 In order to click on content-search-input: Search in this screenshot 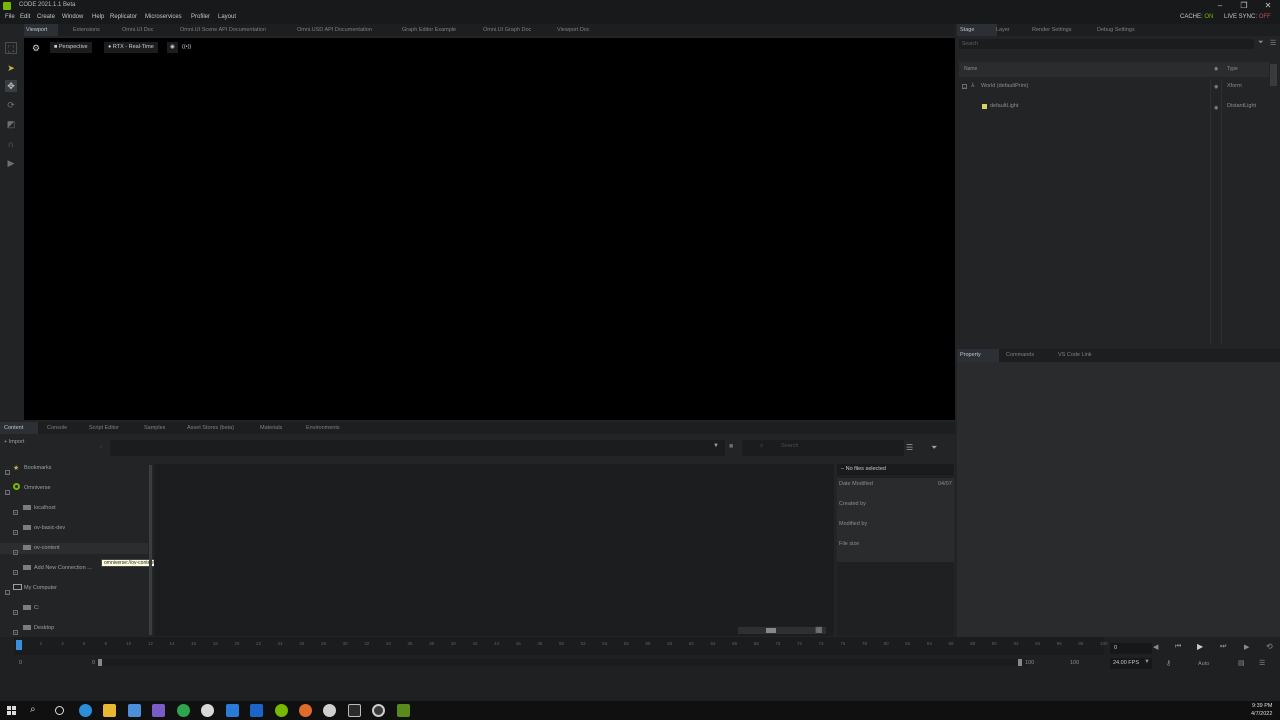, I will do `click(789, 446)`.